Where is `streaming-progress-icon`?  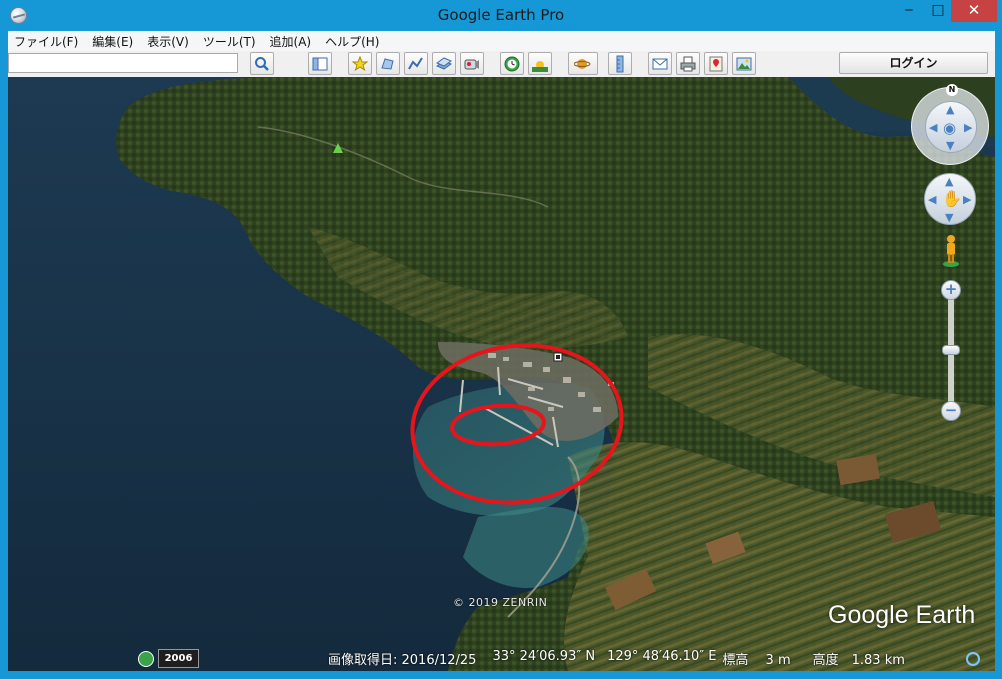
streaming-progress-icon is located at coordinates (973, 659).